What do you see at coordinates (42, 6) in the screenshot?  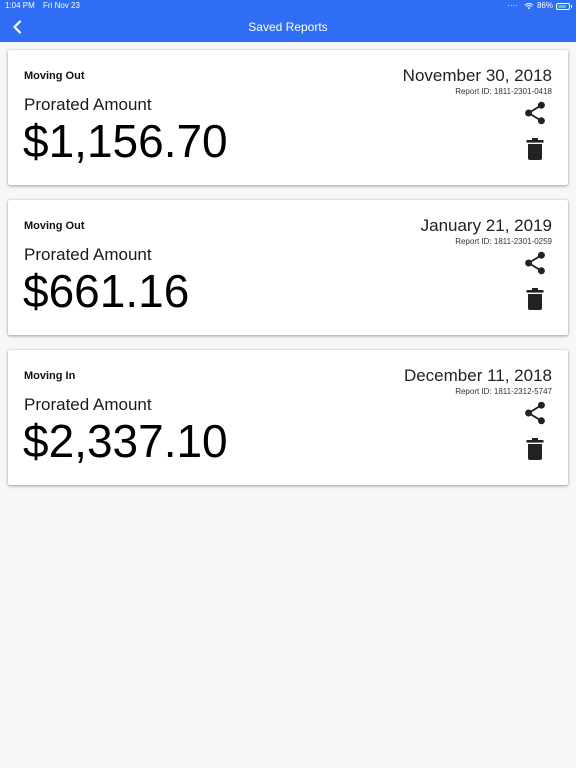 I see `status-bar-left: 1:04 PM Fri Nov 23` at bounding box center [42, 6].